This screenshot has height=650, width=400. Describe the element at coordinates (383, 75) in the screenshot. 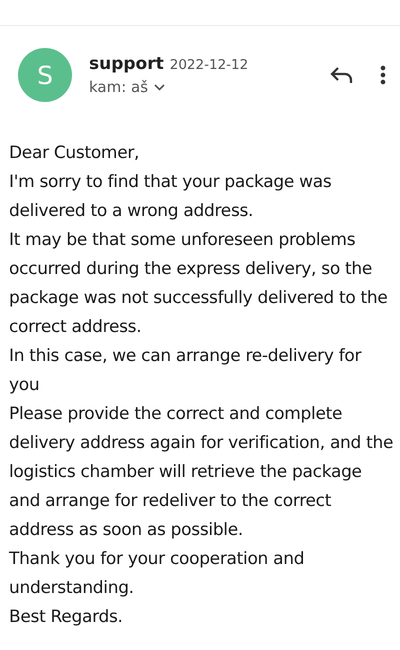

I see `more-button` at that location.